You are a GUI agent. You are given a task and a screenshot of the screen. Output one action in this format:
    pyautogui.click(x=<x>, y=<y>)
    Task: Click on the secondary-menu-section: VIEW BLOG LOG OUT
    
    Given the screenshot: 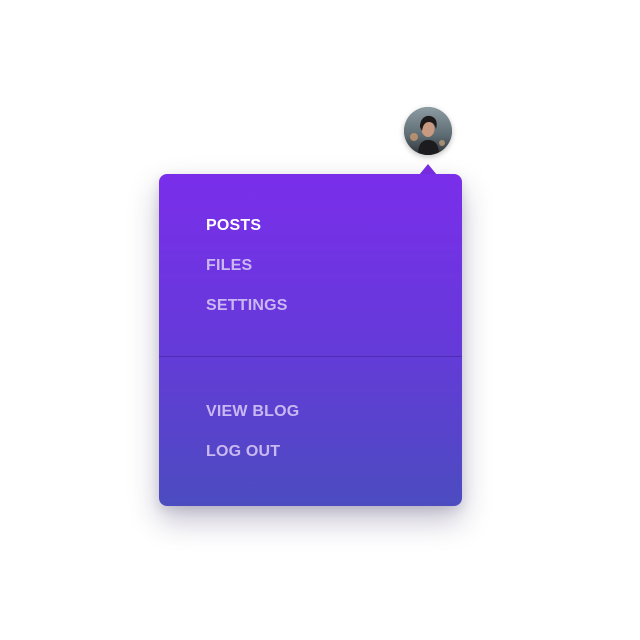 What is the action you would take?
    pyautogui.click(x=310, y=440)
    